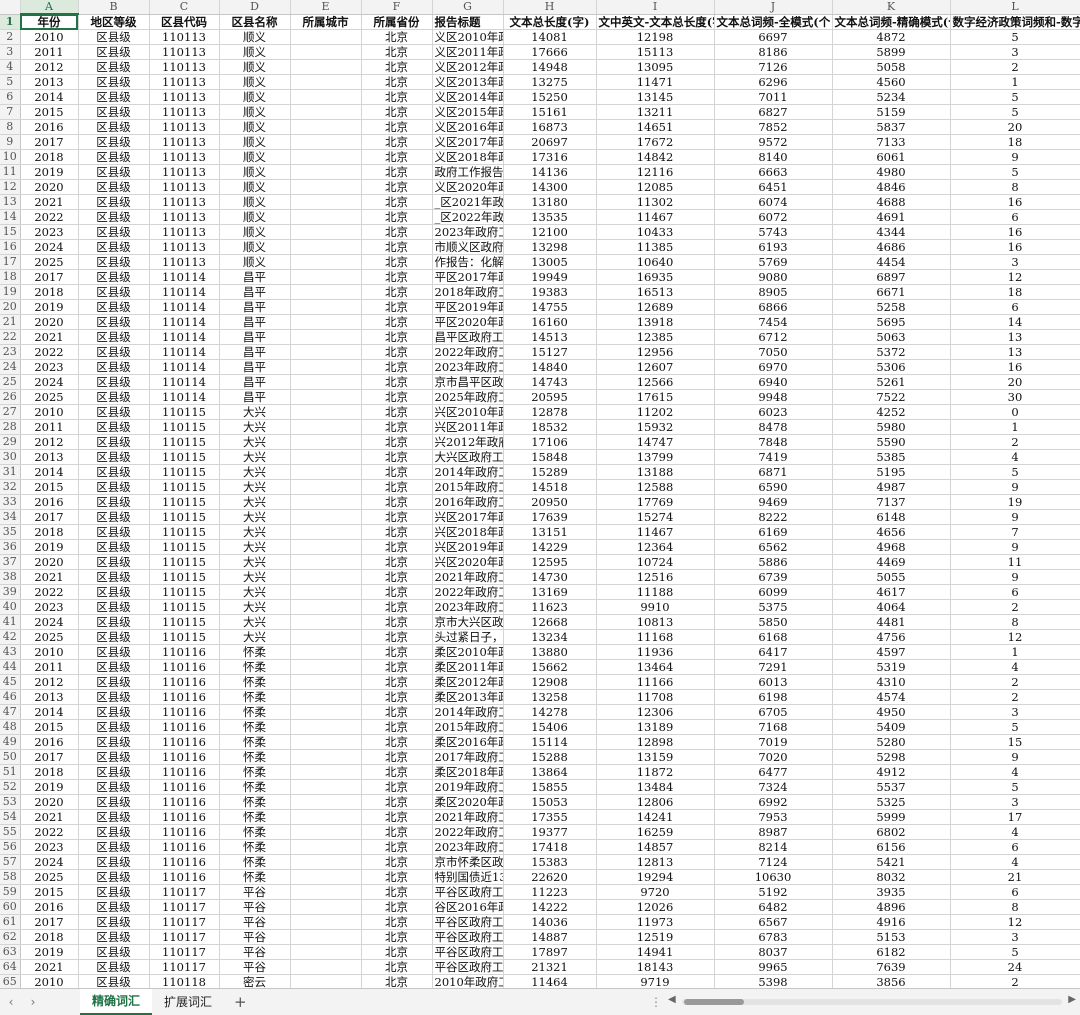 The height and width of the screenshot is (1015, 1080). I want to click on cell-h: 14278, so click(550, 712).